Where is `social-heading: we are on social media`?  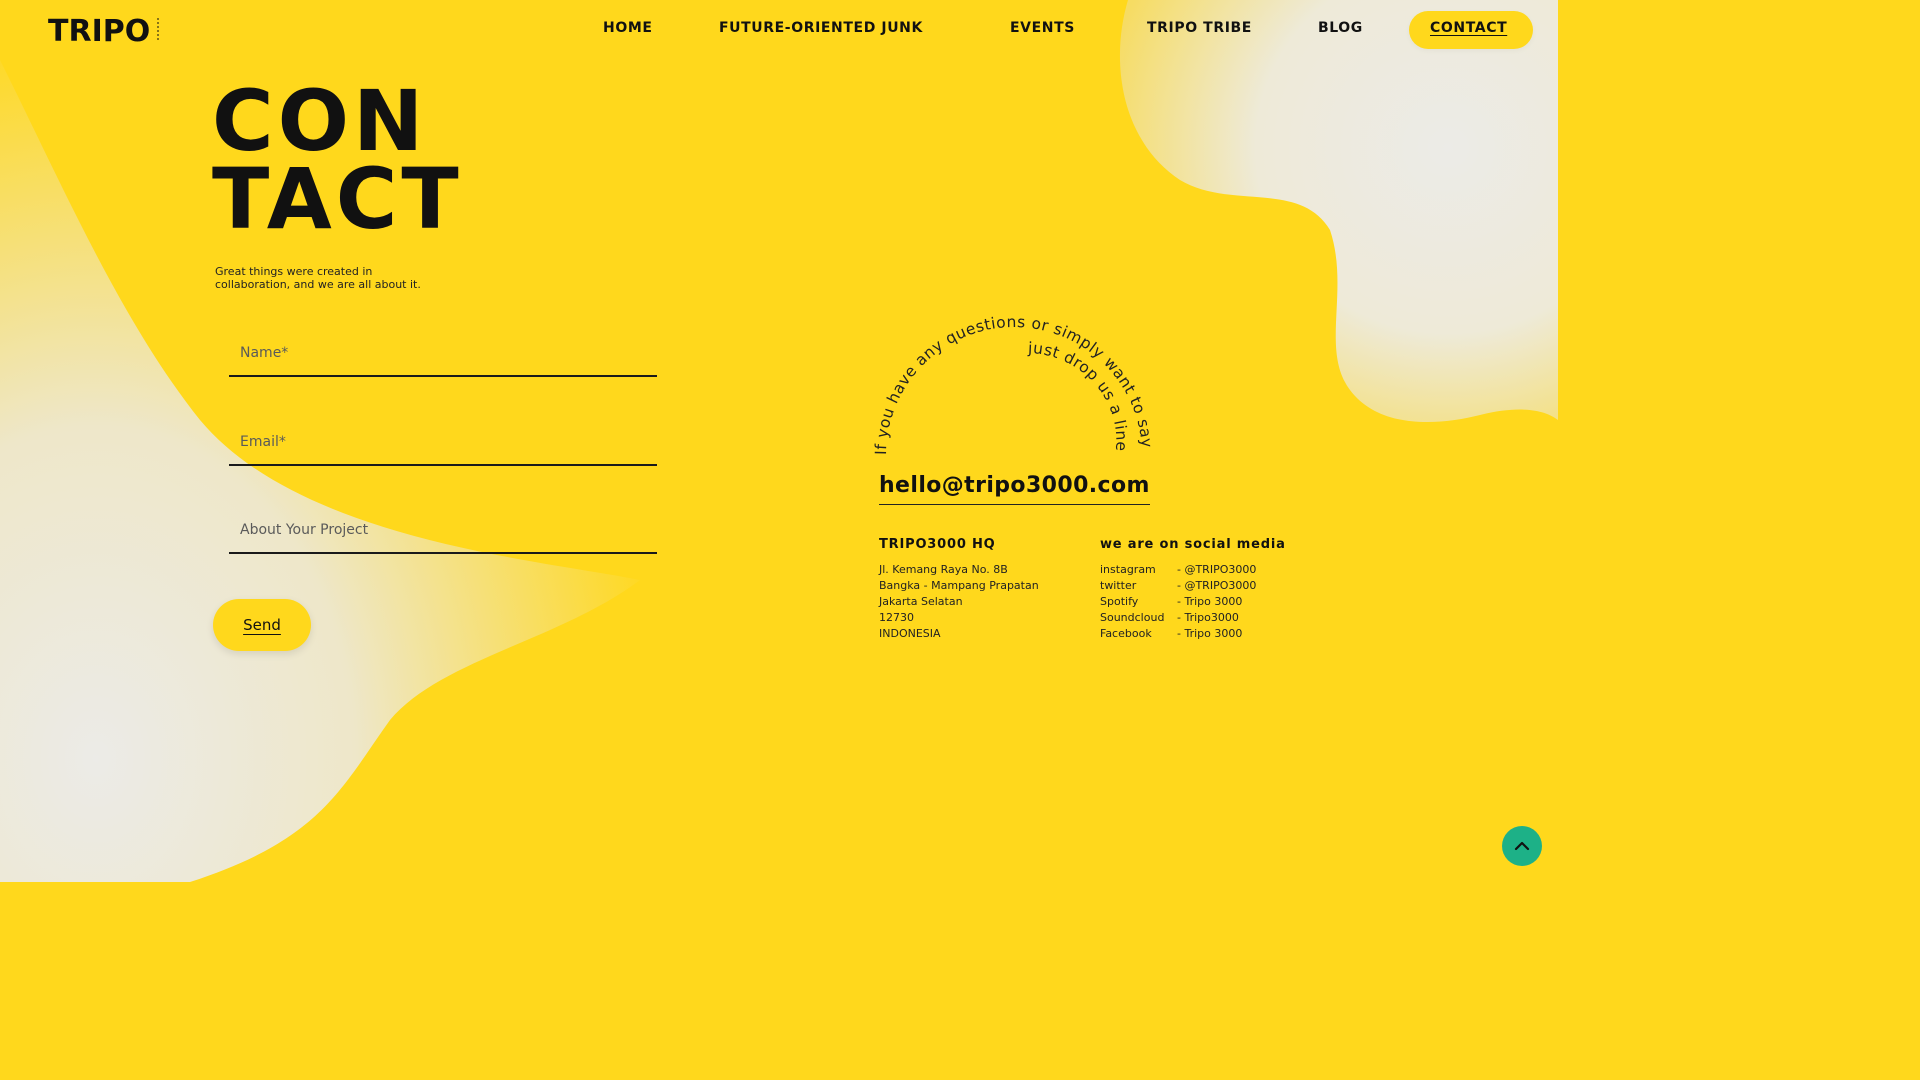
social-heading: we are on social media is located at coordinates (1193, 544).